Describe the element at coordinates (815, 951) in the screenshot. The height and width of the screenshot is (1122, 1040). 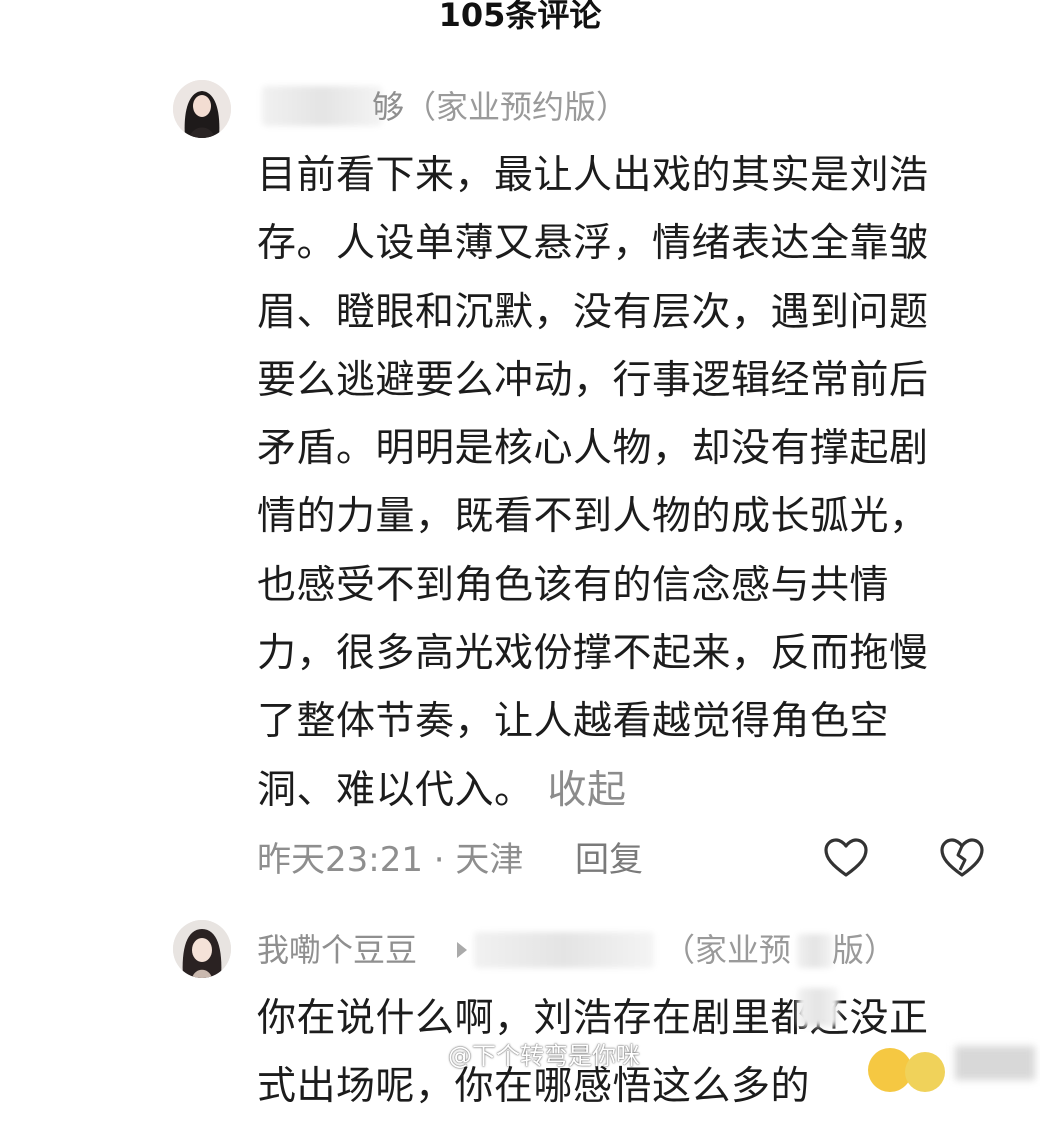
I see `blurred-tag` at that location.